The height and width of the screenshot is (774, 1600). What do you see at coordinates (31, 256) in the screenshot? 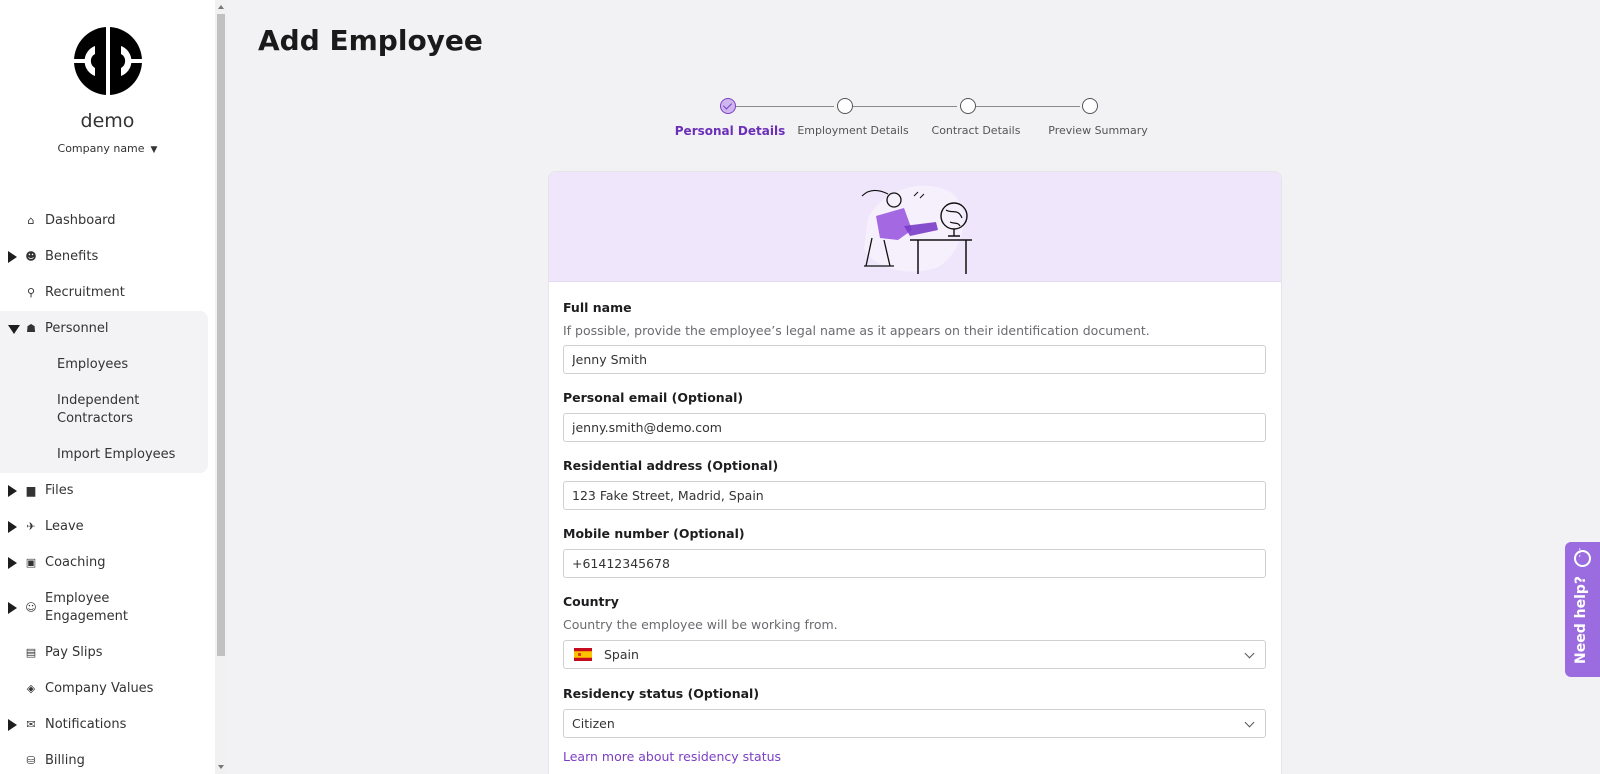
I see `smile-icon: ☻` at bounding box center [31, 256].